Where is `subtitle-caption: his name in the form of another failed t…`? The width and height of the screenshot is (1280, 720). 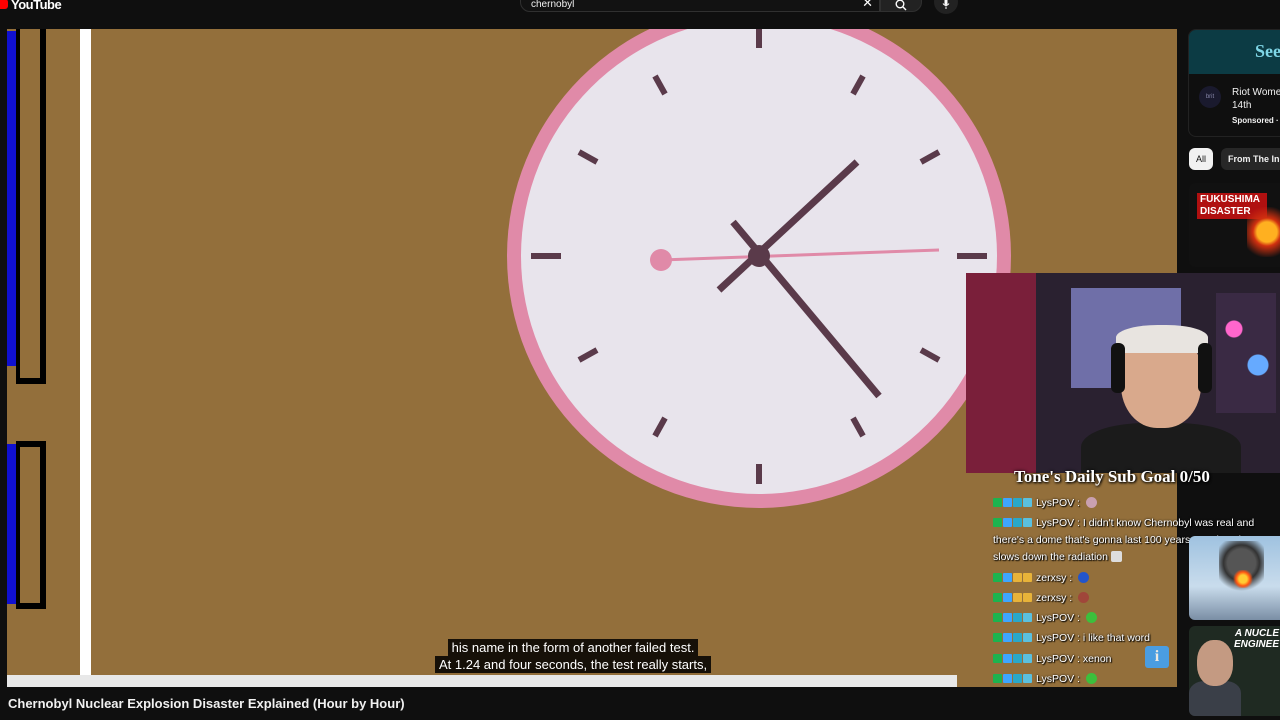
subtitle-caption: his name in the form of another failed t… is located at coordinates (573, 656).